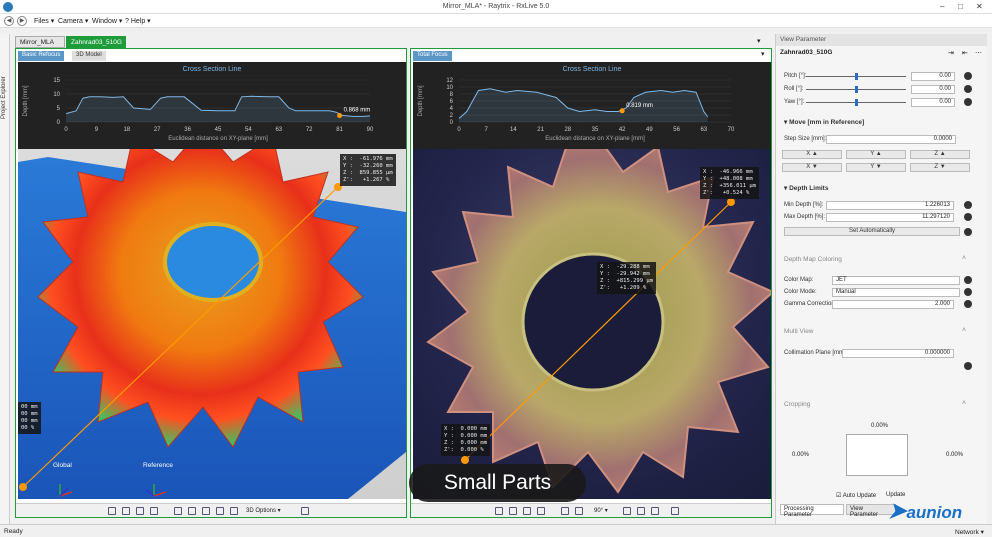 Image resolution: width=992 pixels, height=537 pixels. Describe the element at coordinates (896, 280) in the screenshot. I see `colormap-select: JET` at that location.